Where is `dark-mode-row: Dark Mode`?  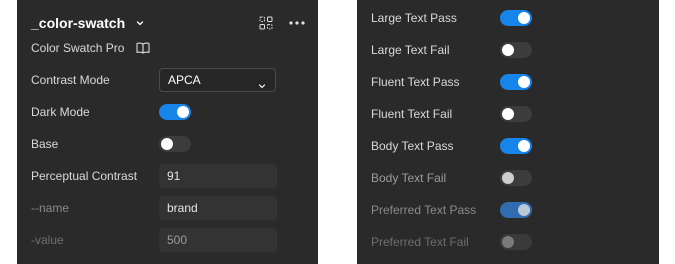 dark-mode-row: Dark Mode is located at coordinates (167, 112).